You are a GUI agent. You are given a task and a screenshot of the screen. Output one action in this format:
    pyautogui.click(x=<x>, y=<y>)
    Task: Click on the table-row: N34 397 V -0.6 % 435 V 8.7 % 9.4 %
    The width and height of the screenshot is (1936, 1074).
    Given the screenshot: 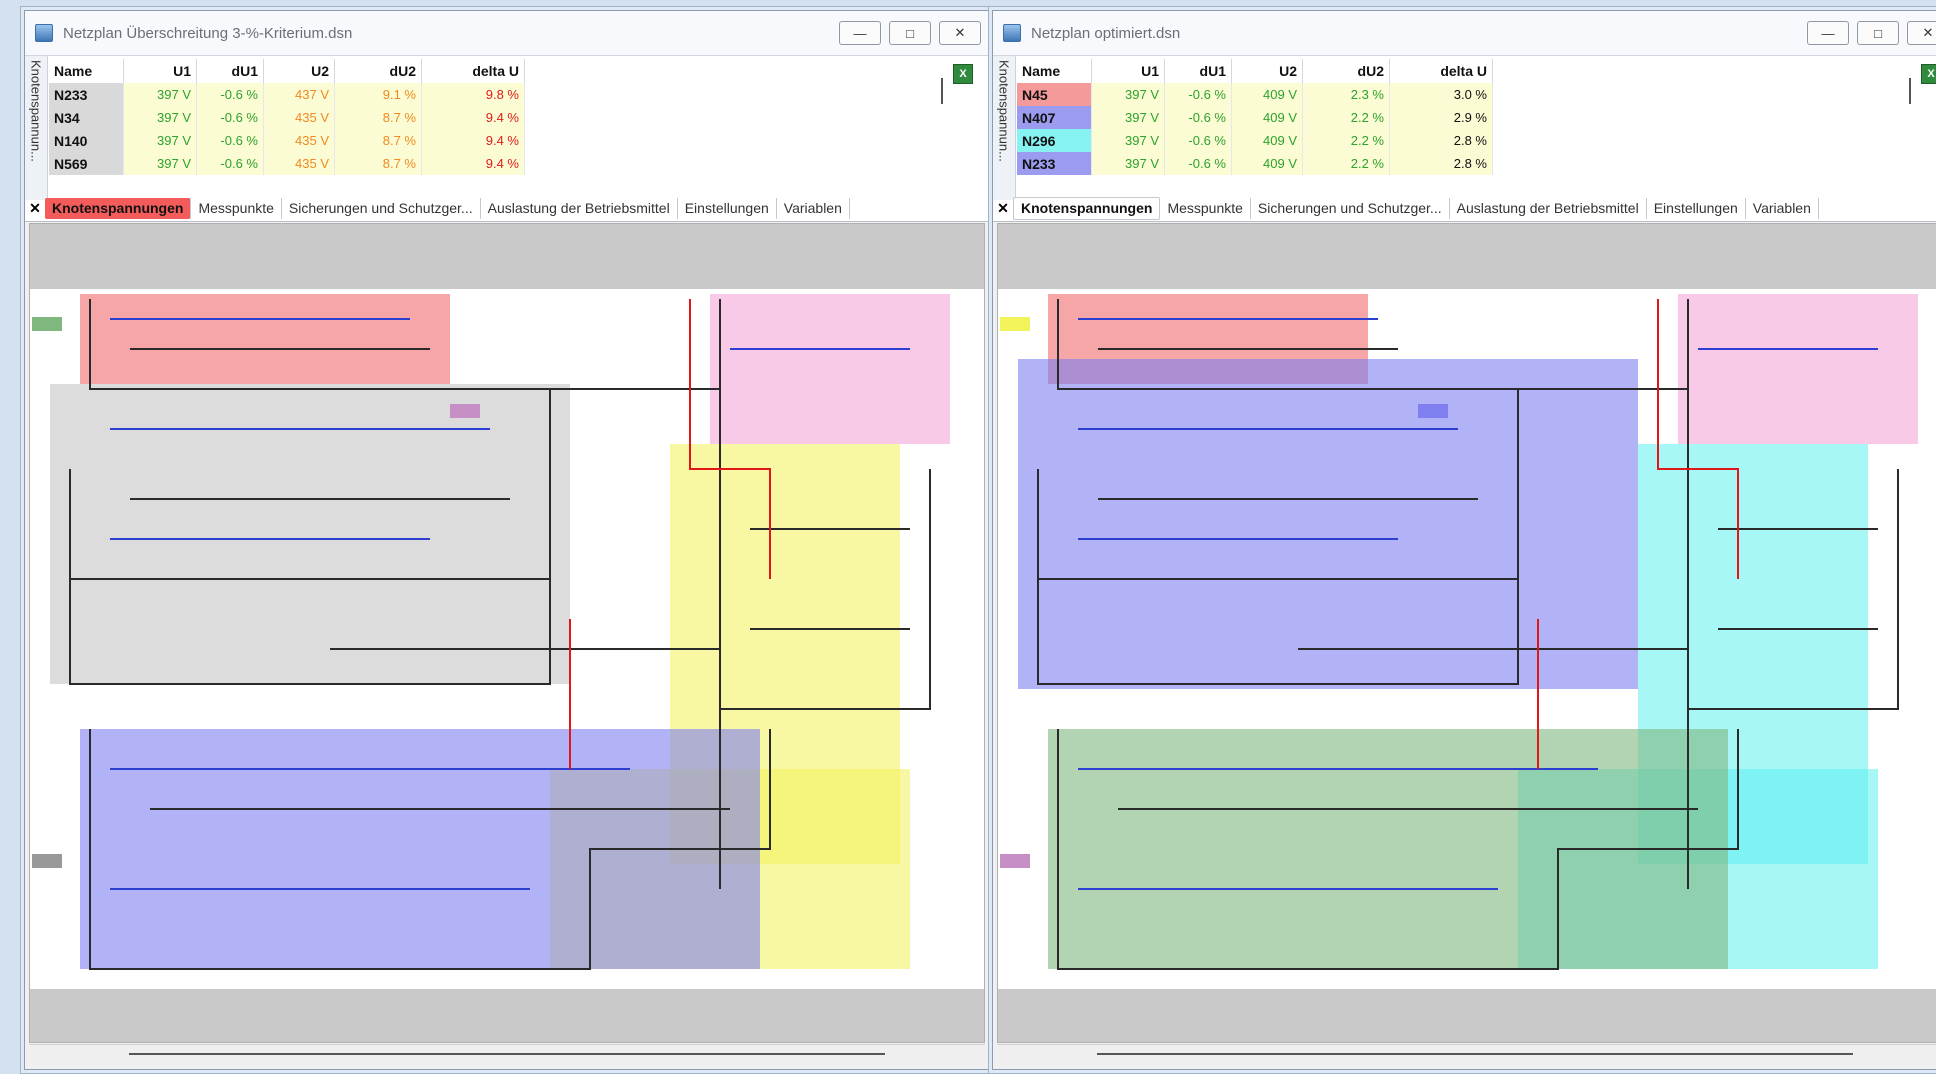 What is the action you would take?
    pyautogui.click(x=287, y=117)
    